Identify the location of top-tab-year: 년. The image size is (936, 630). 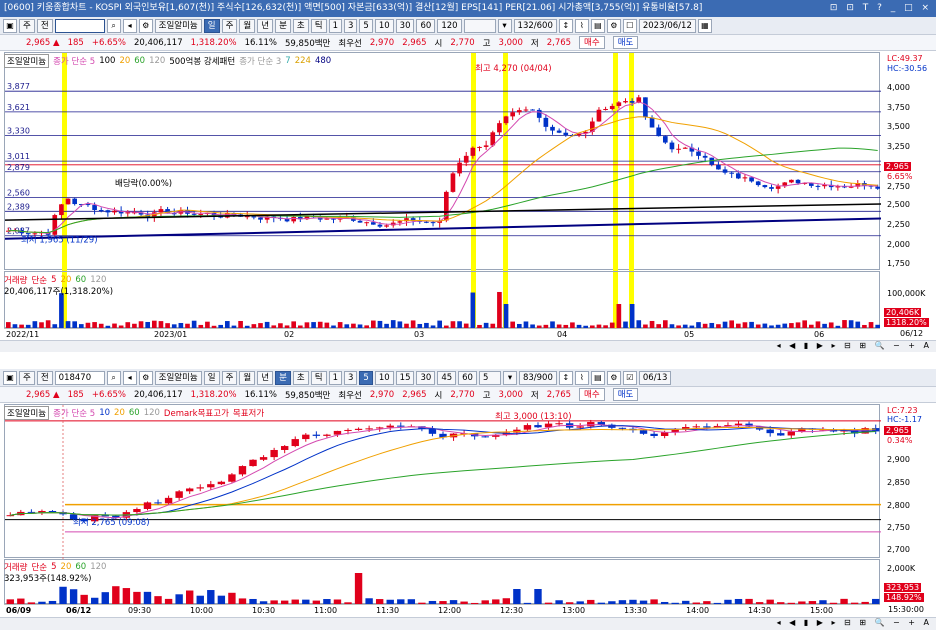
(265, 25).